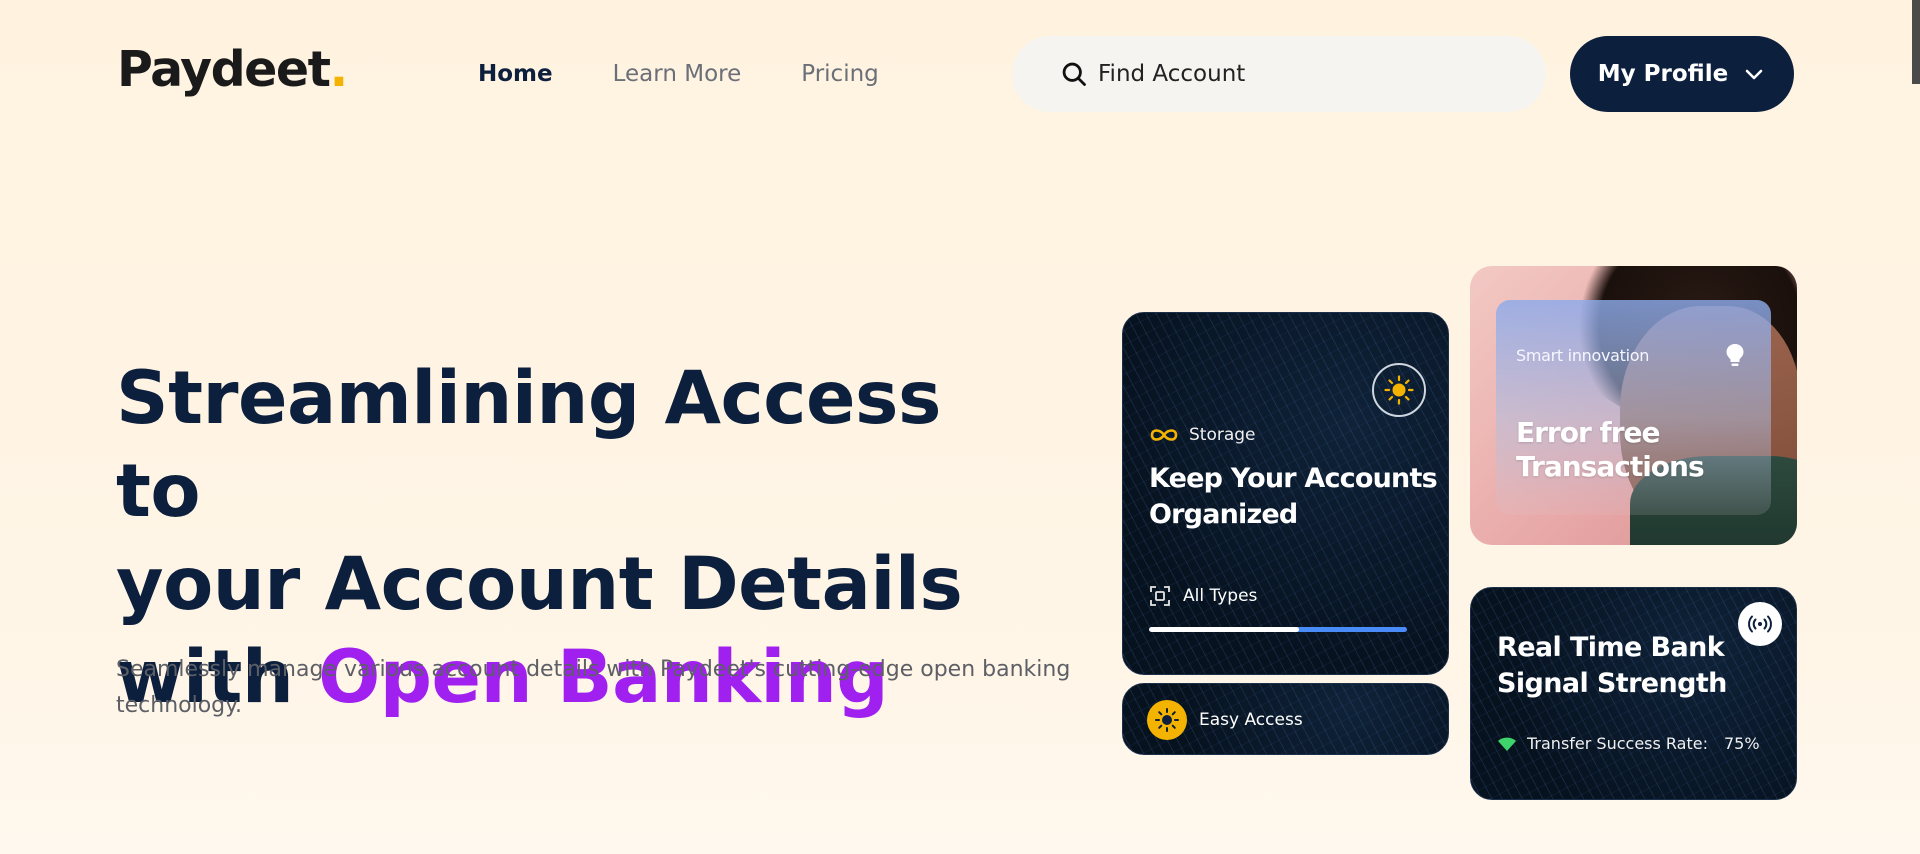  I want to click on wifi-icon, so click(1507, 744).